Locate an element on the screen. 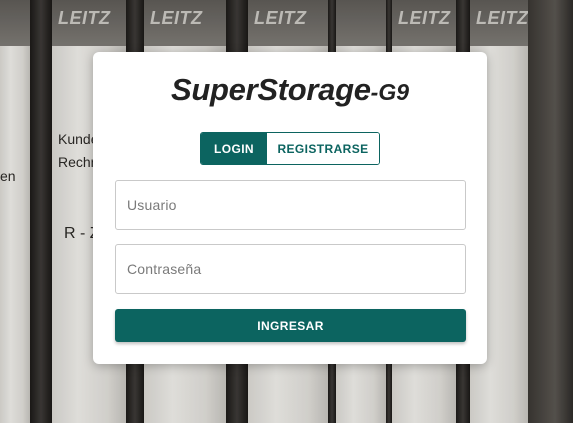 The width and height of the screenshot is (573, 423). auth-tabs: LOGIN REGISTRARSE is located at coordinates (290, 148).